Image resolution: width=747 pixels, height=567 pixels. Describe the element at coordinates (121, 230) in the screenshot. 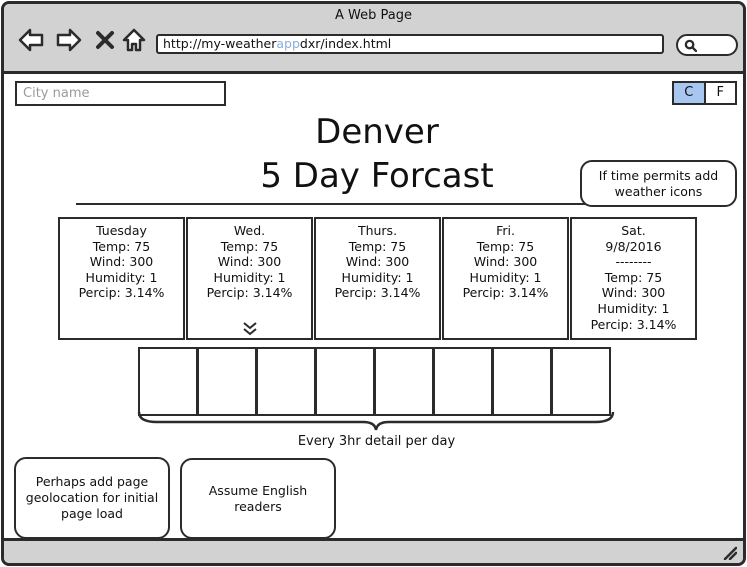

I see `day-name: Tuesday` at that location.